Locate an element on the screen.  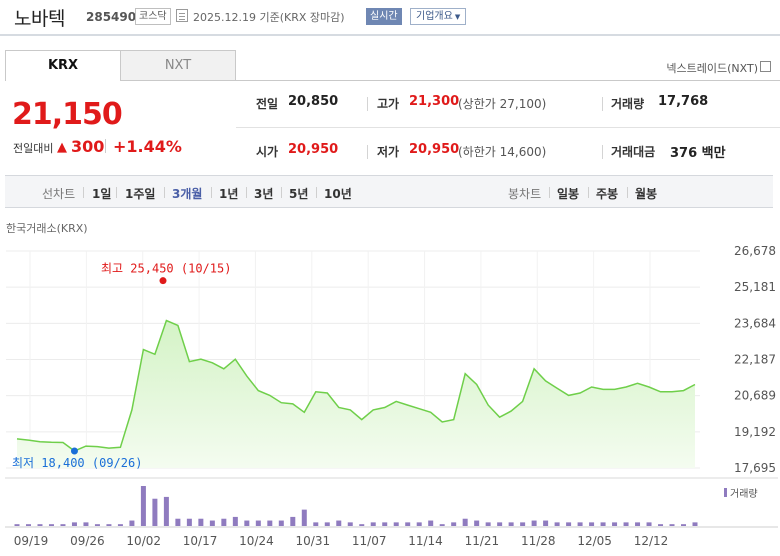
volume-legend: 거래량 is located at coordinates (741, 494).